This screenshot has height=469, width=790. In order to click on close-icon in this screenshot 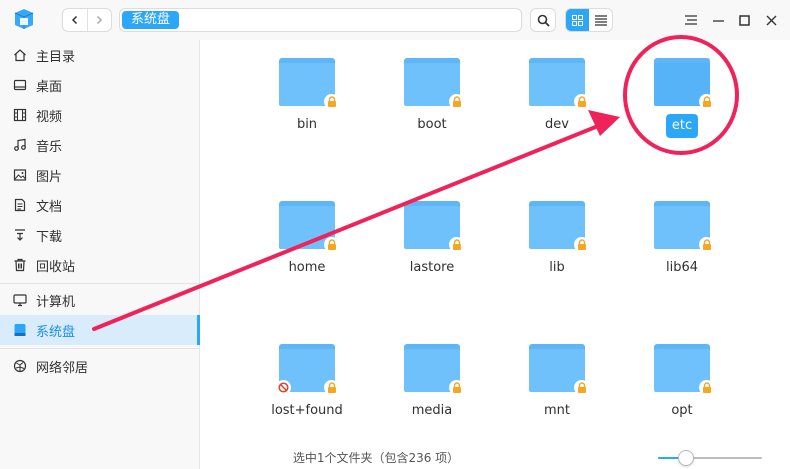, I will do `click(771, 20)`.